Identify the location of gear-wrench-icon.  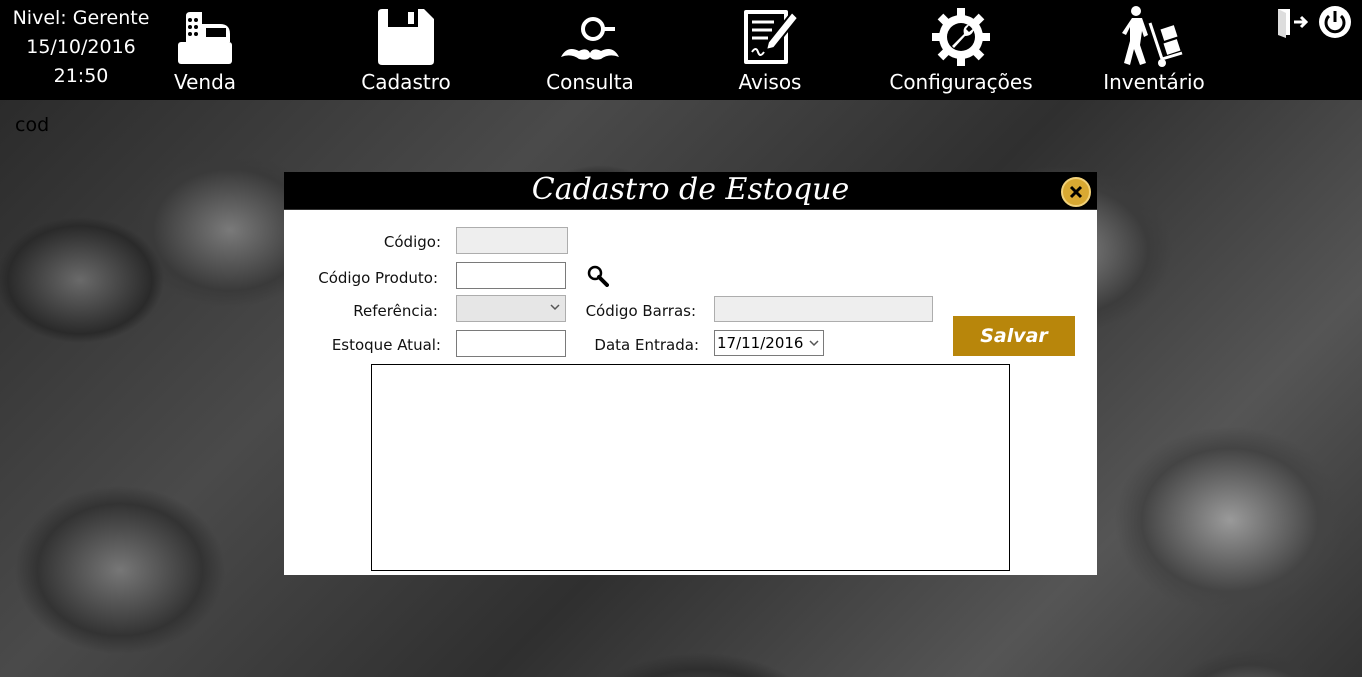
(961, 37).